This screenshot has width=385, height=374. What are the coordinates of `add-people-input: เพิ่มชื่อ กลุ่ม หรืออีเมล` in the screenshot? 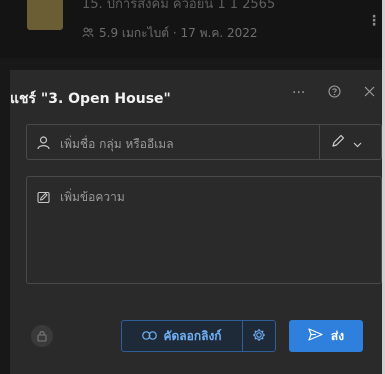 It's located at (204, 142).